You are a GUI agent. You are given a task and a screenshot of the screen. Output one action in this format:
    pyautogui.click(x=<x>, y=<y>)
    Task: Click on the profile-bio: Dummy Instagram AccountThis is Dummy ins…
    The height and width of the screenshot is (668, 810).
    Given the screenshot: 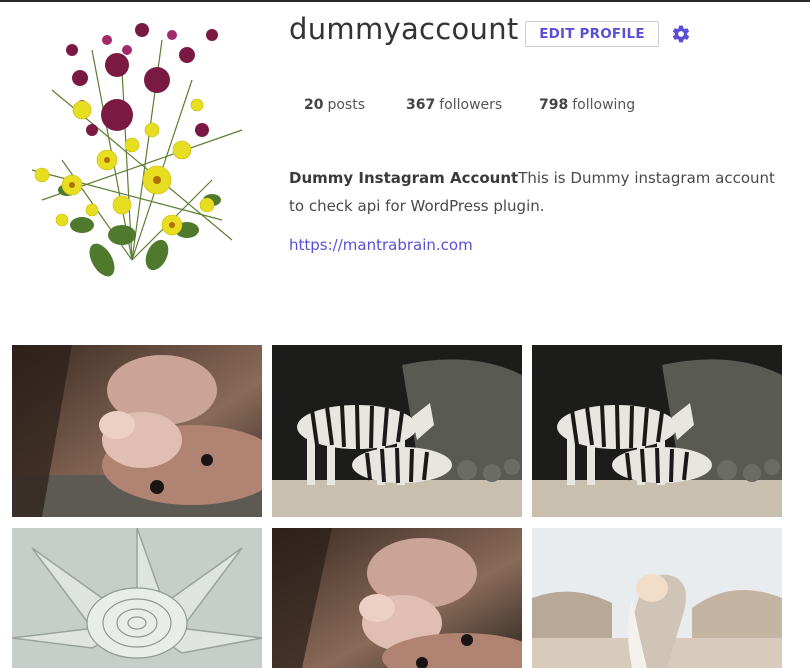 What is the action you would take?
    pyautogui.click(x=534, y=192)
    